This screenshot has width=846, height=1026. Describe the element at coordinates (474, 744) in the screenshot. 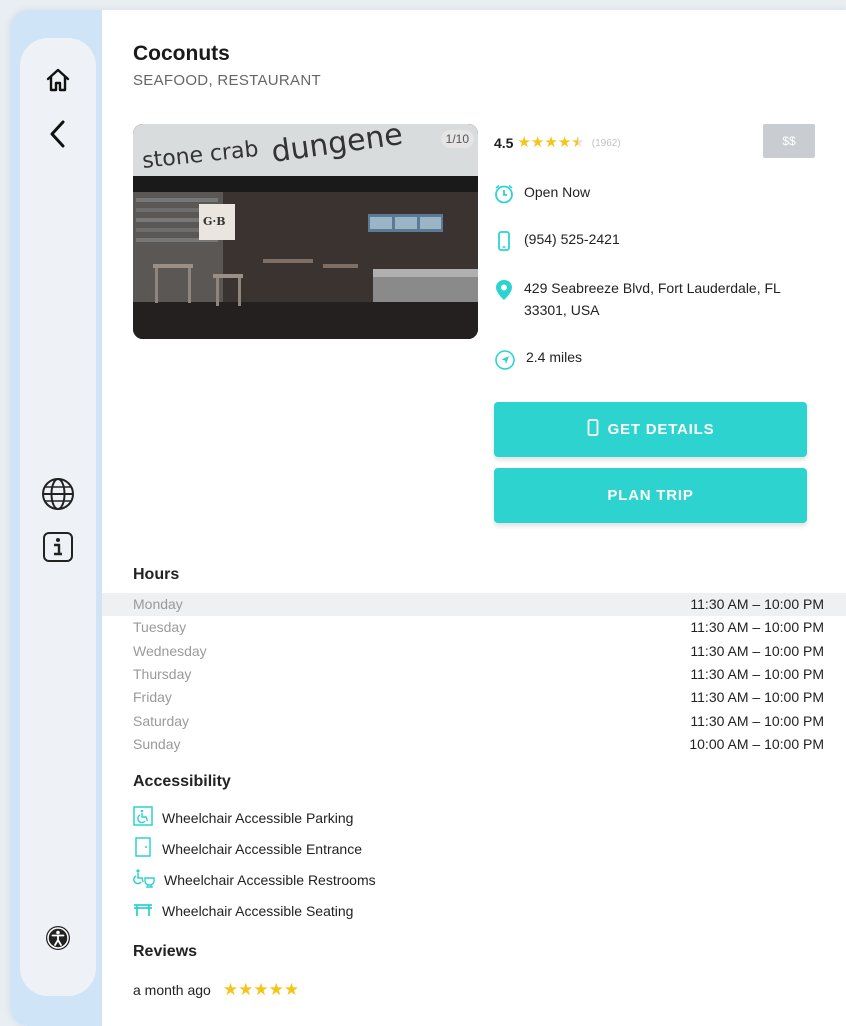

I see `hours-row-sunday: Sunday 10:00 AM – 10:00 PM` at that location.